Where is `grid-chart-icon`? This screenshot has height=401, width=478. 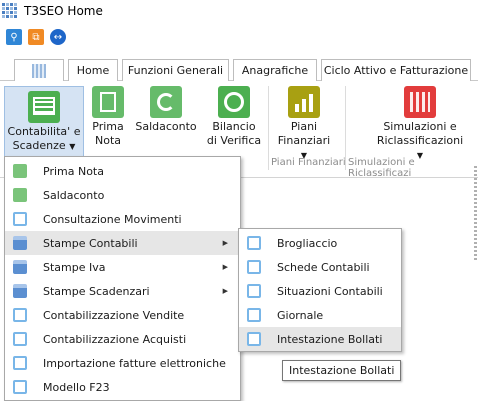 grid-chart-icon is located at coordinates (420, 102).